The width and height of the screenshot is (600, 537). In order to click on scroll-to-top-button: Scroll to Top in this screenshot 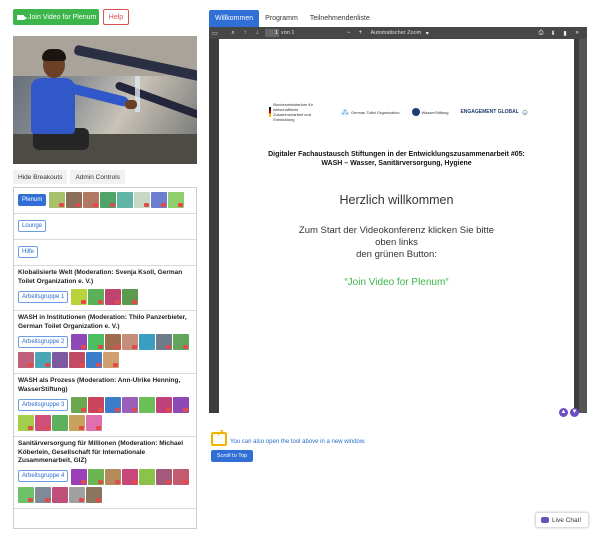, I will do `click(232, 456)`.